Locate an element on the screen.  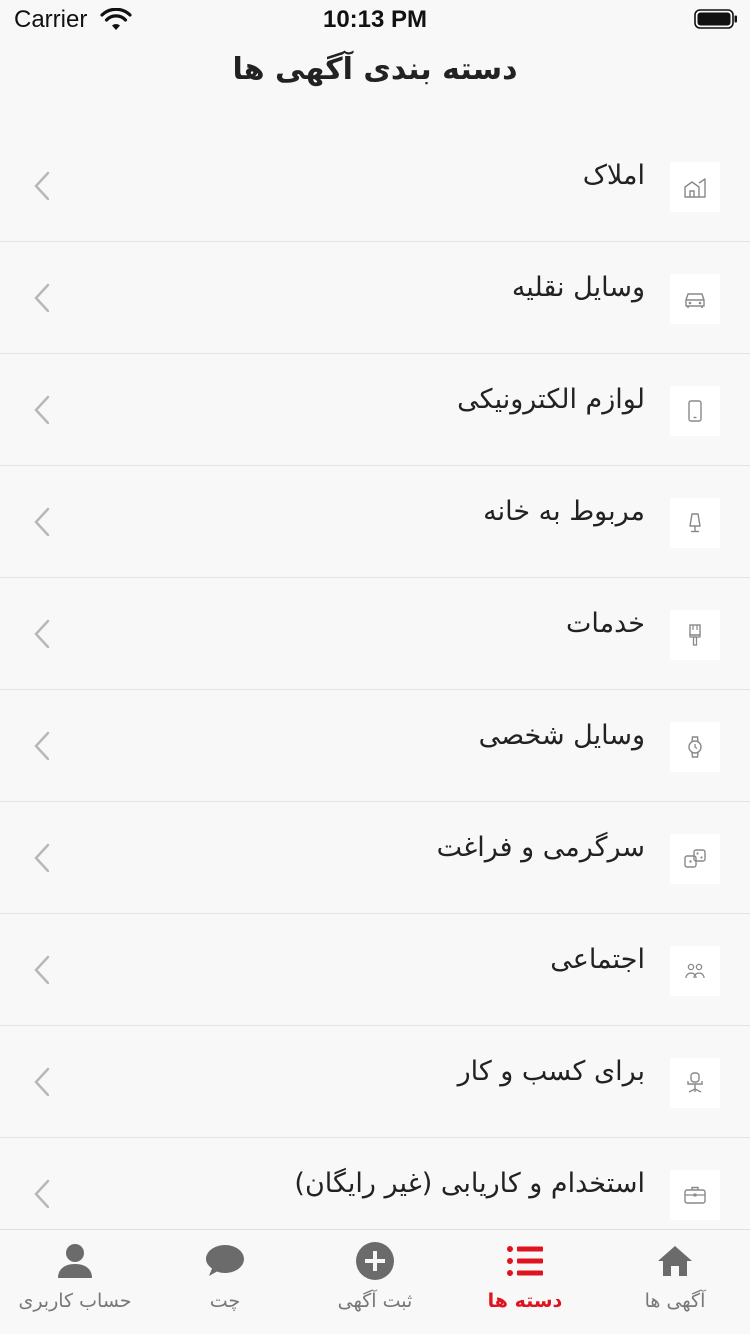
category-label: مربوط به خانه is located at coordinates (564, 511).